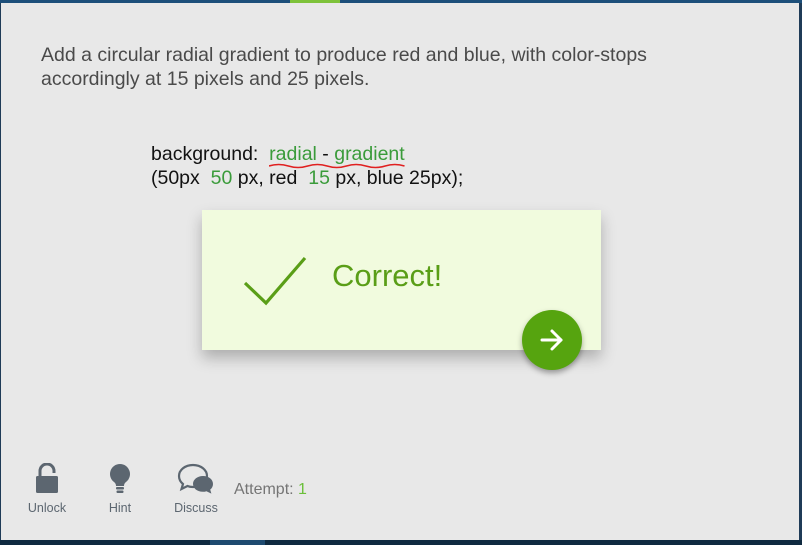  I want to click on radial-gradient-answer: radial - gradient, so click(337, 155).